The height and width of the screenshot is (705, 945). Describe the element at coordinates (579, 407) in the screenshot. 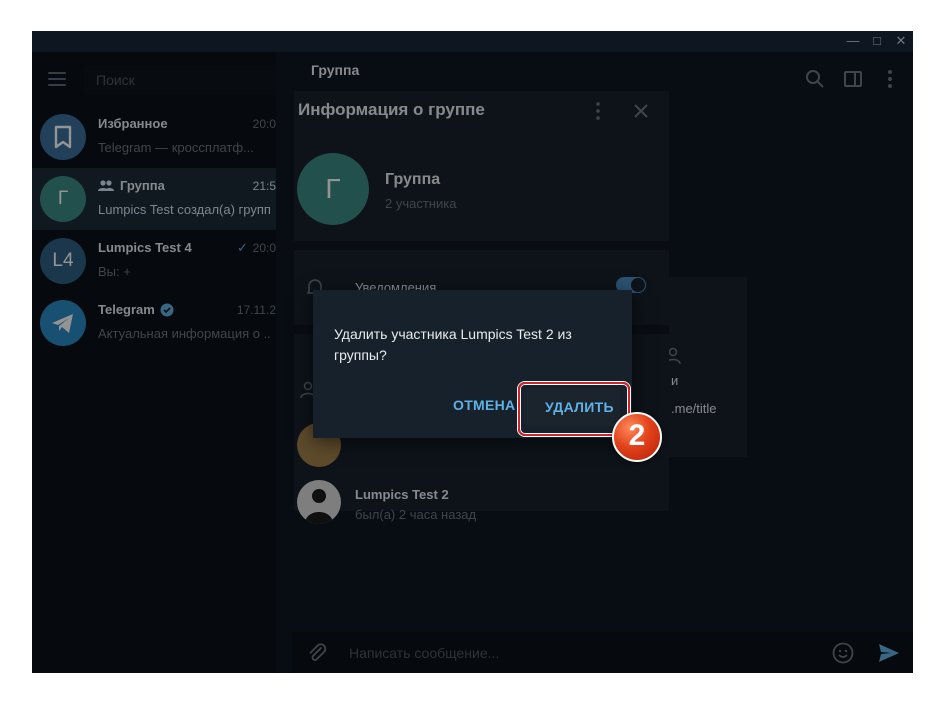

I see `delete-button: УДАЛИТЬ` at that location.